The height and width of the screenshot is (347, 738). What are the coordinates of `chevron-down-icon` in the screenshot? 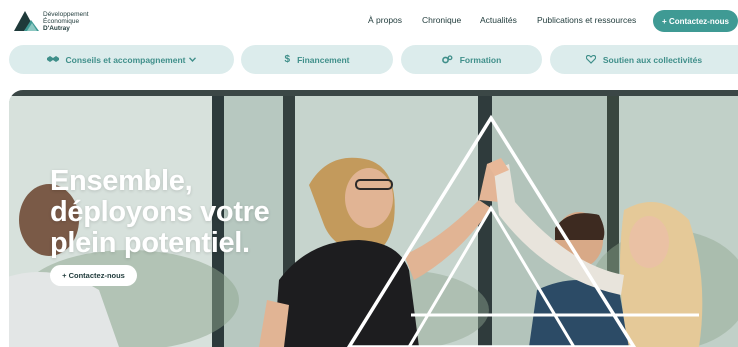 It's located at (193, 59).